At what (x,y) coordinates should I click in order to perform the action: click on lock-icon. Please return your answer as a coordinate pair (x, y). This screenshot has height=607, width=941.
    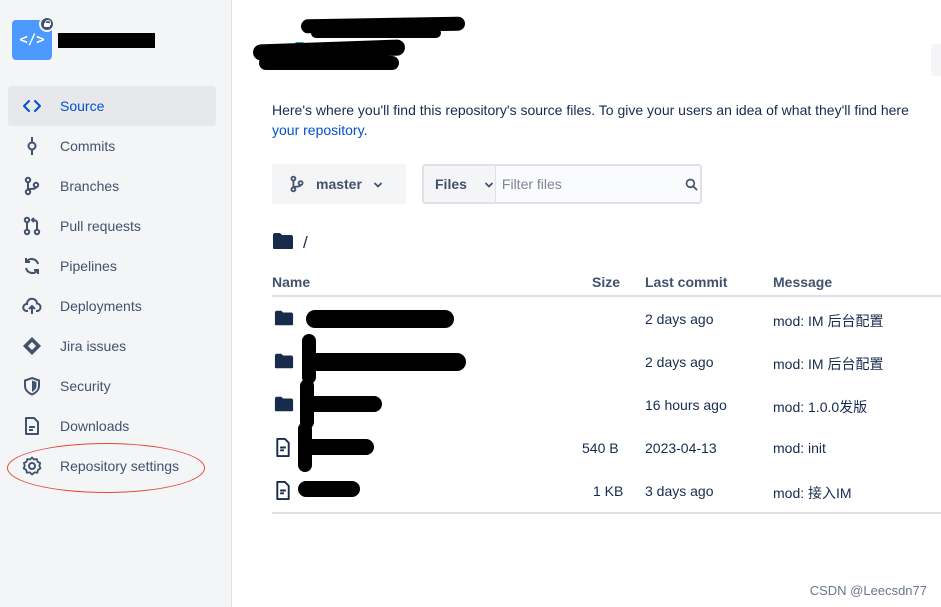
    Looking at the image, I should click on (47, 24).